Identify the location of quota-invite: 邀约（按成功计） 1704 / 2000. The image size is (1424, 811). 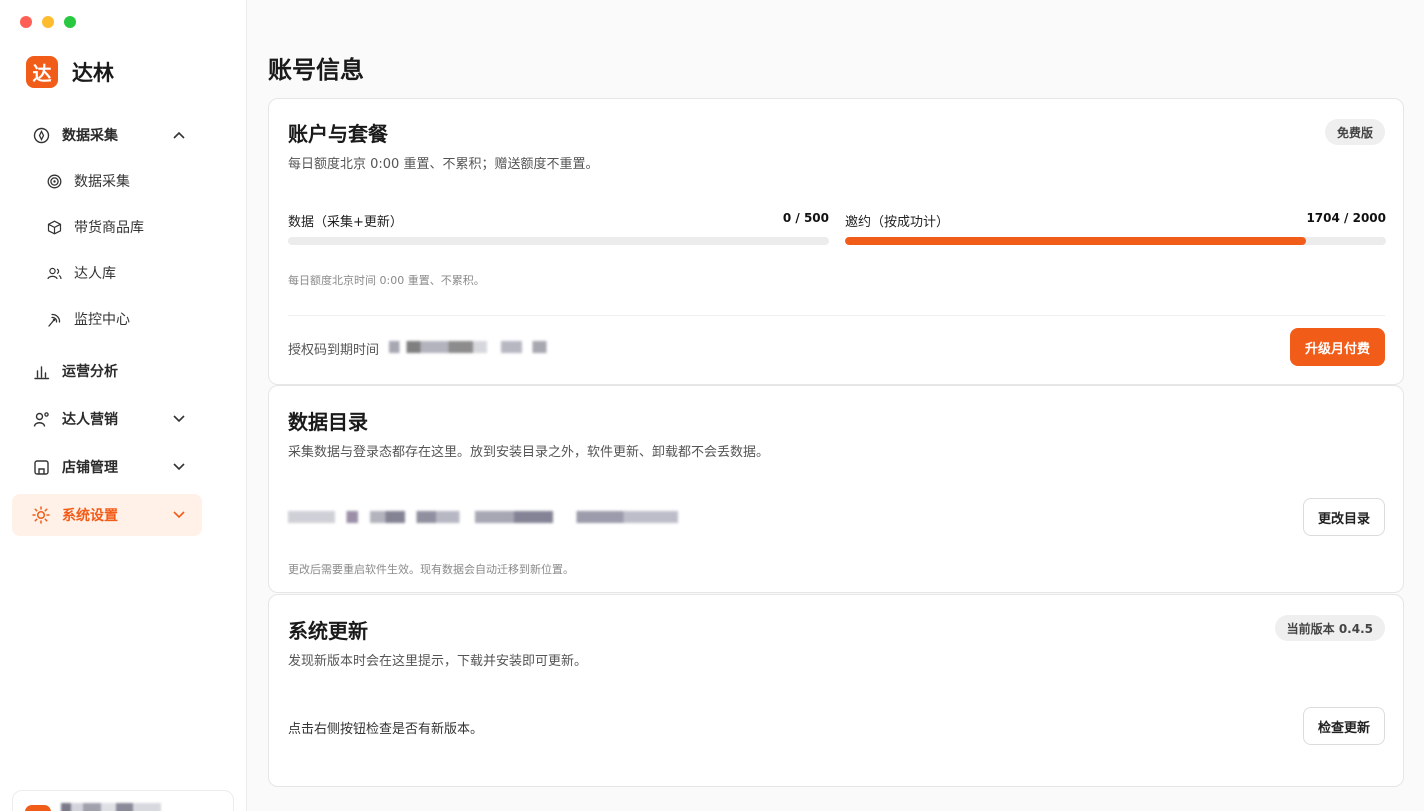
(1115, 228).